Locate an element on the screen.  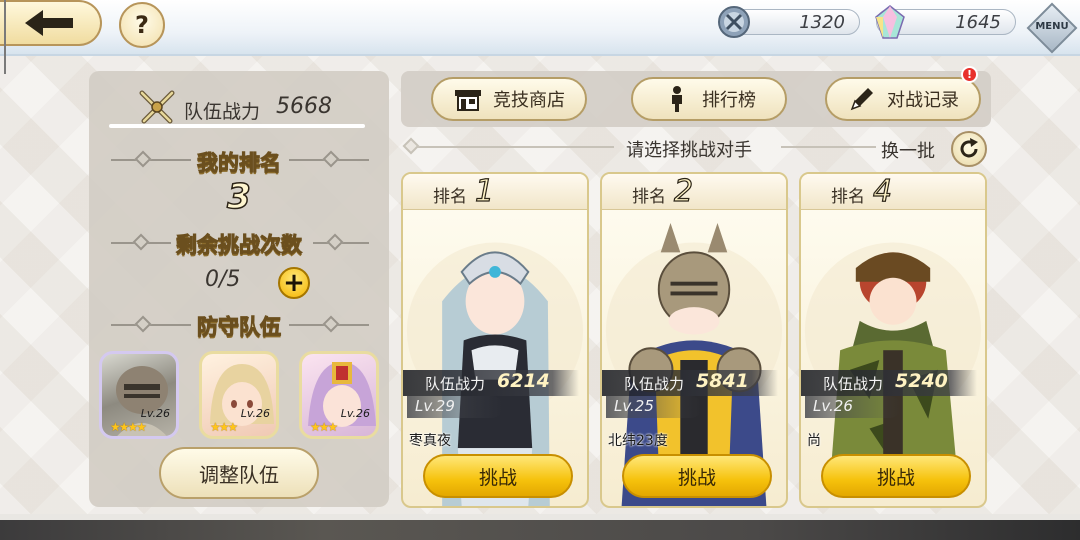
my-rank-label: 我的排名 is located at coordinates (239, 163).